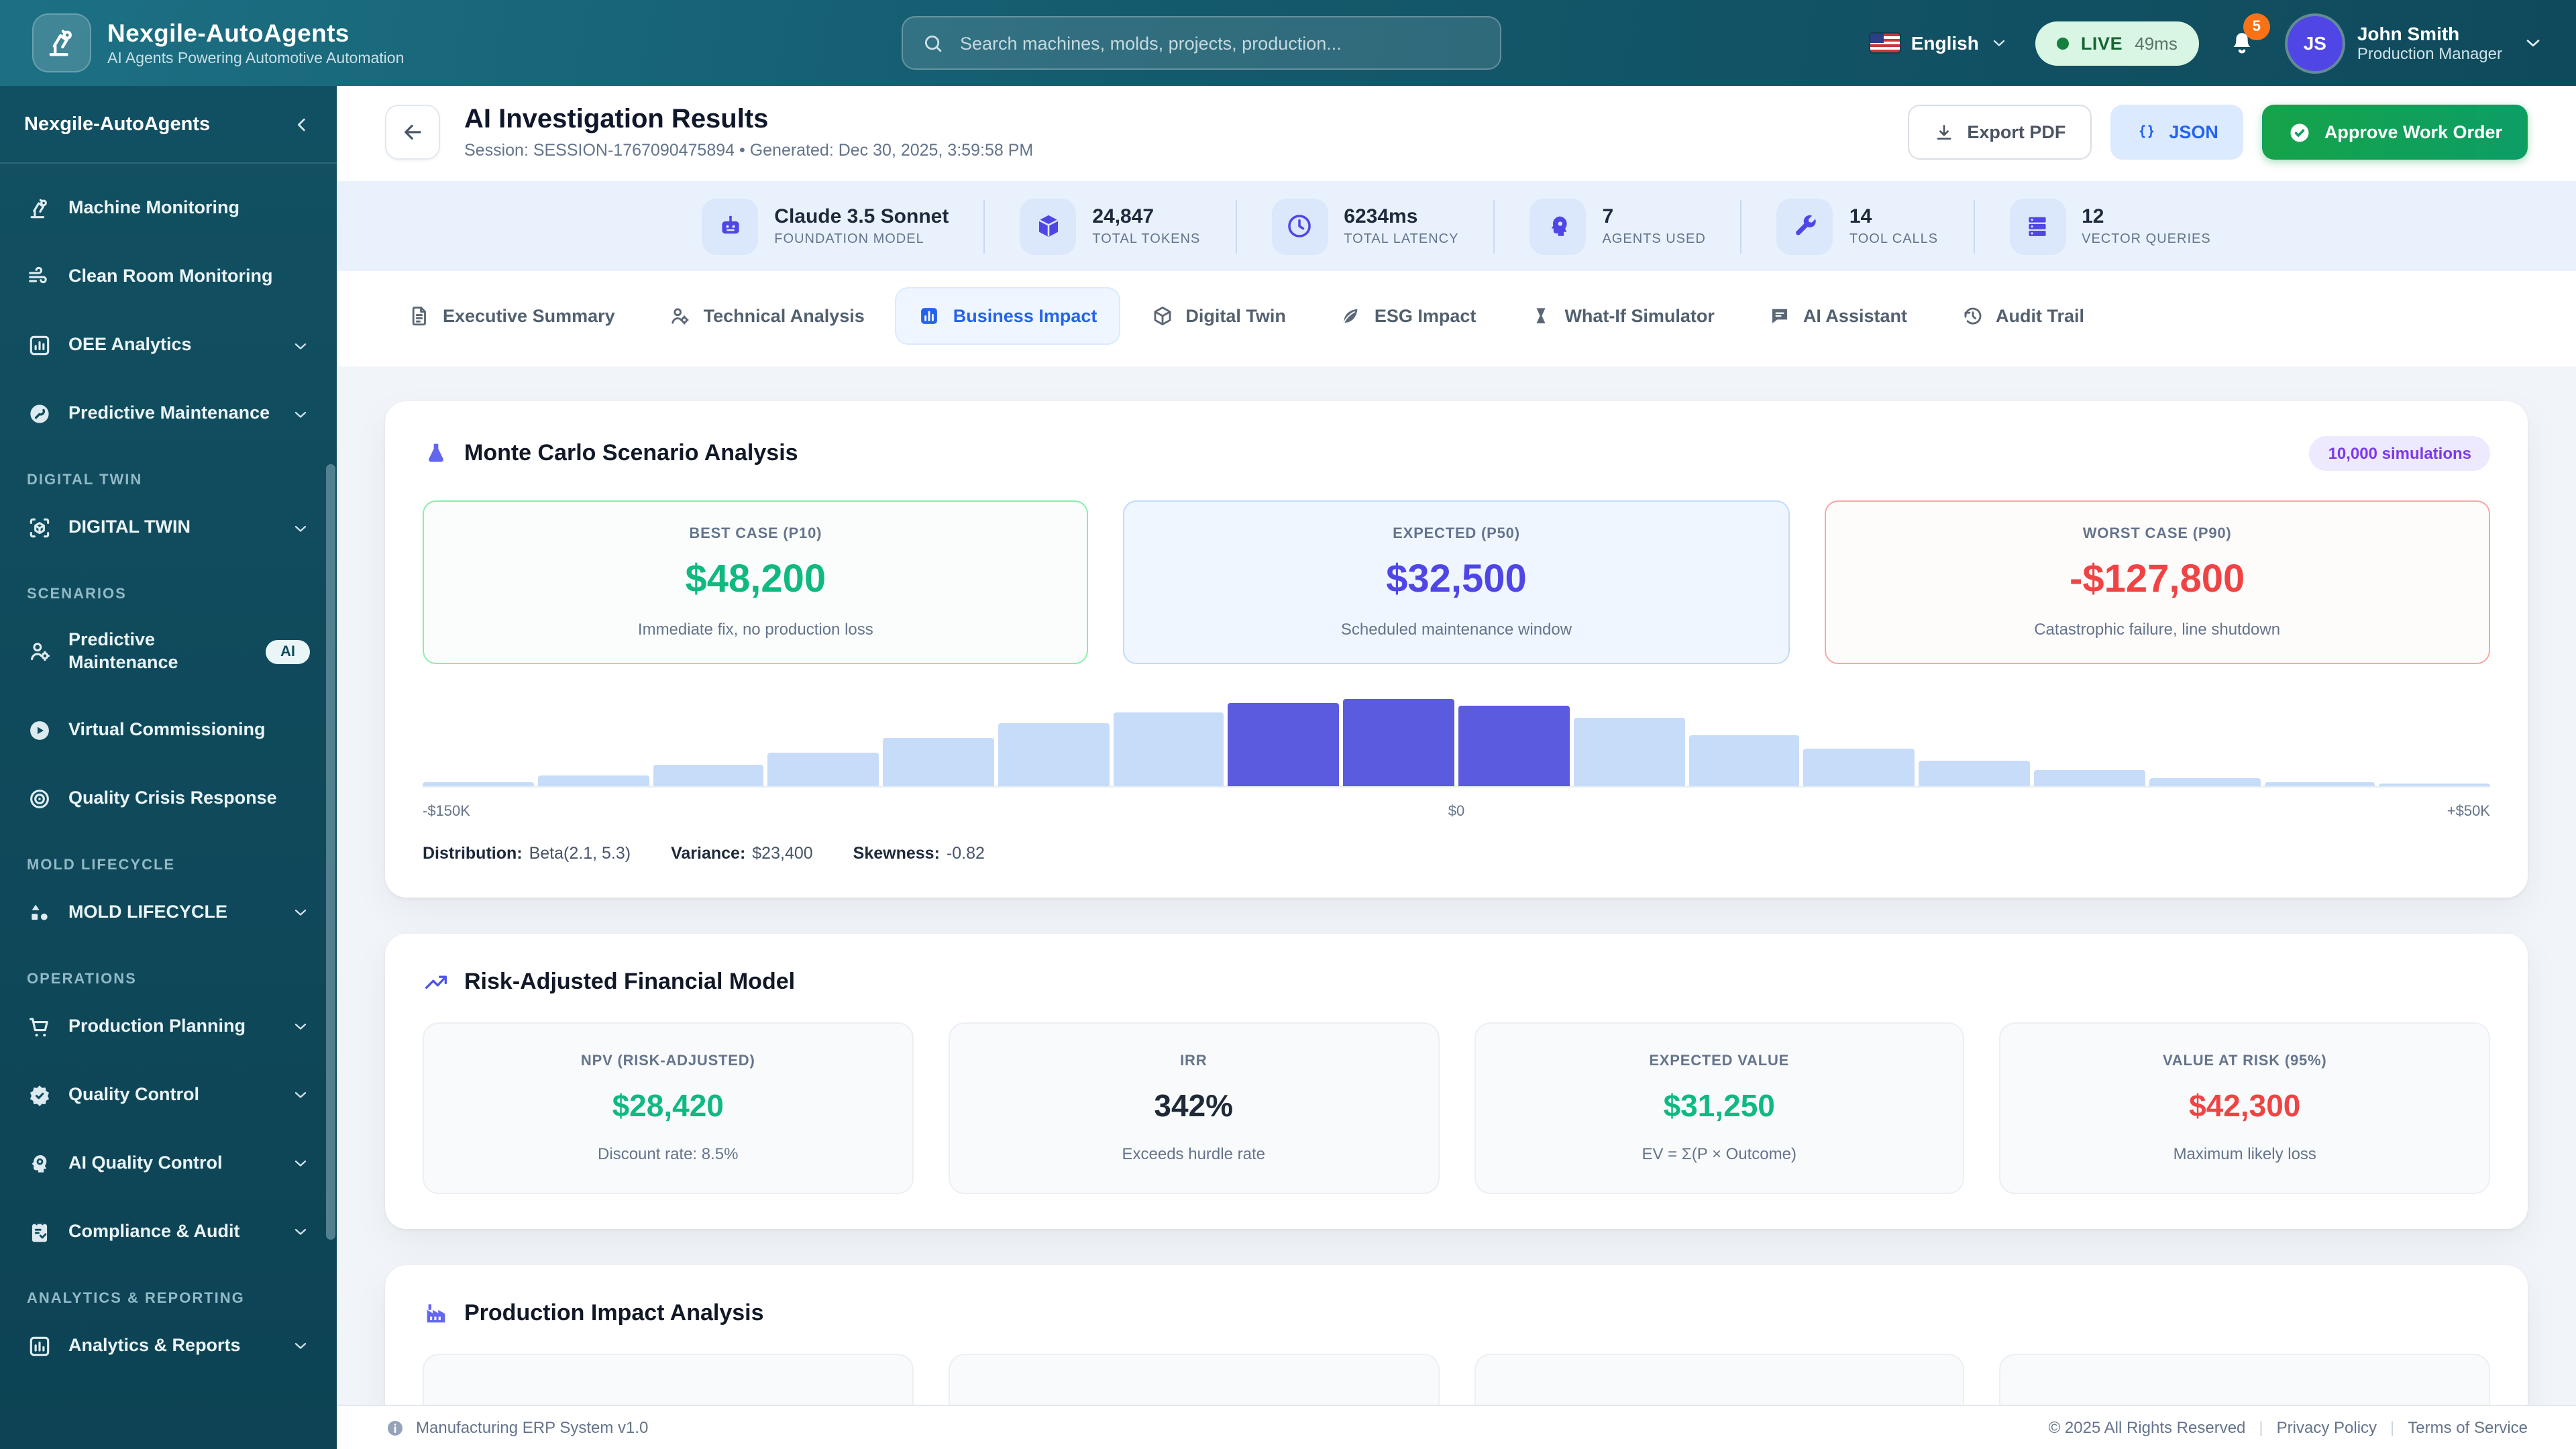  Describe the element at coordinates (39, 1095) in the screenshot. I see `badge-check-icon` at that location.